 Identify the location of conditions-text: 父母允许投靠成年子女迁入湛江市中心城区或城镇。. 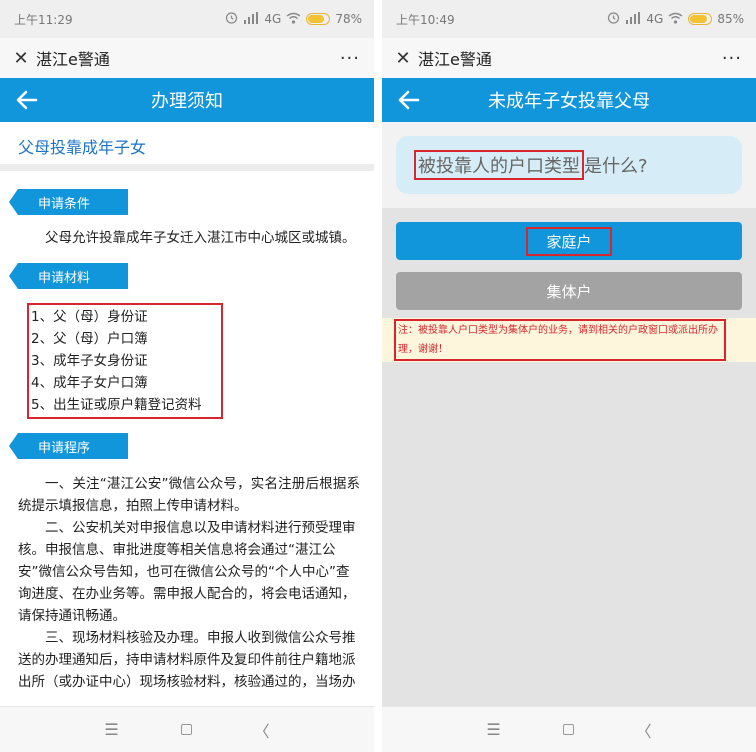
(200, 238).